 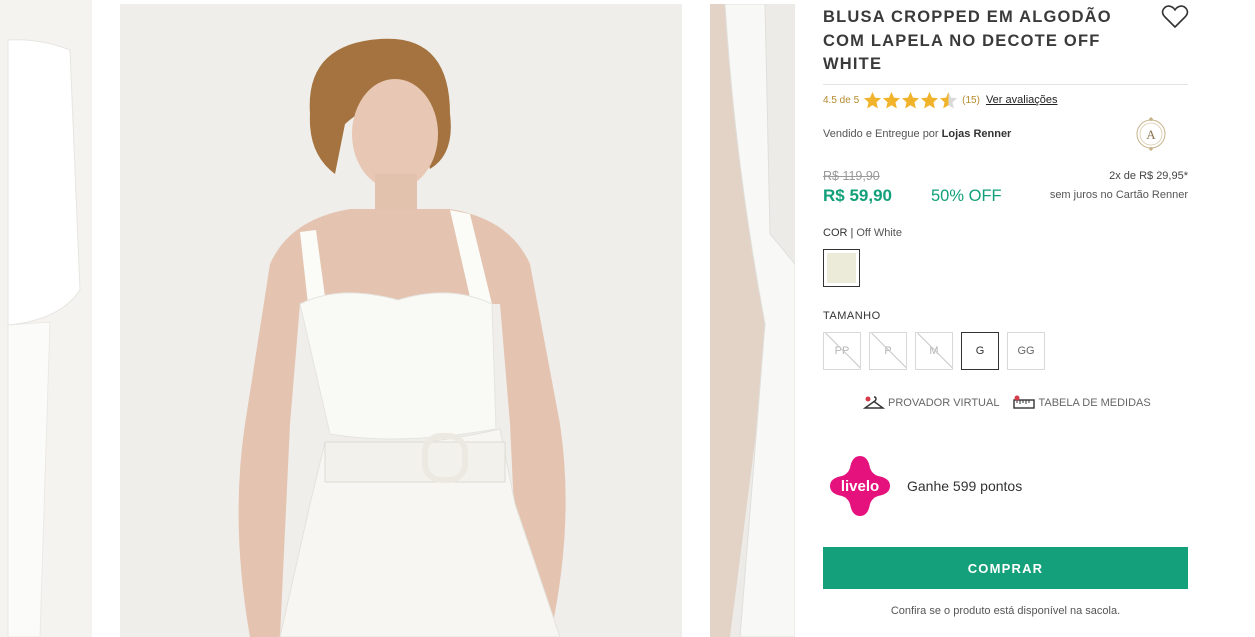 I want to click on seller-logo: A, so click(x=1151, y=134).